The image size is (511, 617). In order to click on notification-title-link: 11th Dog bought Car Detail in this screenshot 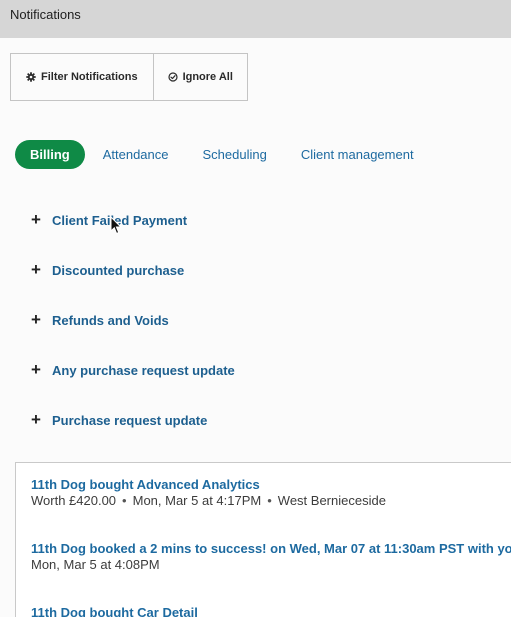, I will do `click(114, 611)`.